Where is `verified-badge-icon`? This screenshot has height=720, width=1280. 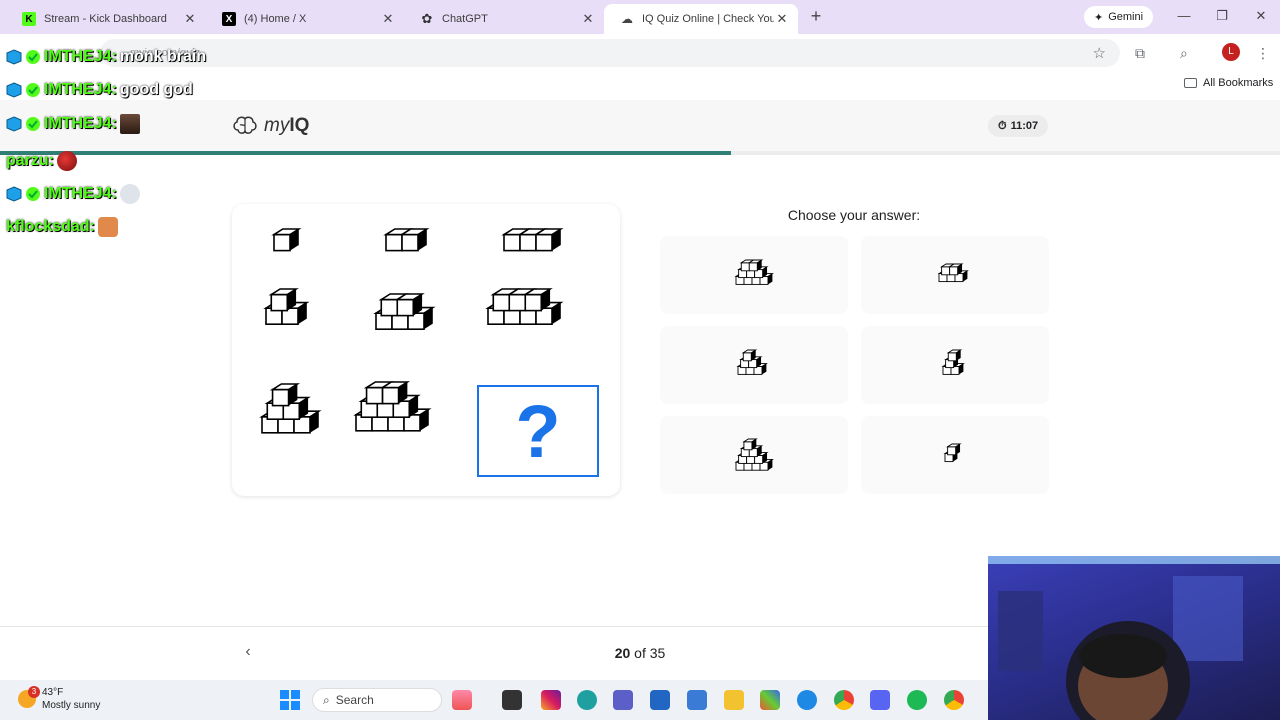
verified-badge-icon is located at coordinates (33, 194).